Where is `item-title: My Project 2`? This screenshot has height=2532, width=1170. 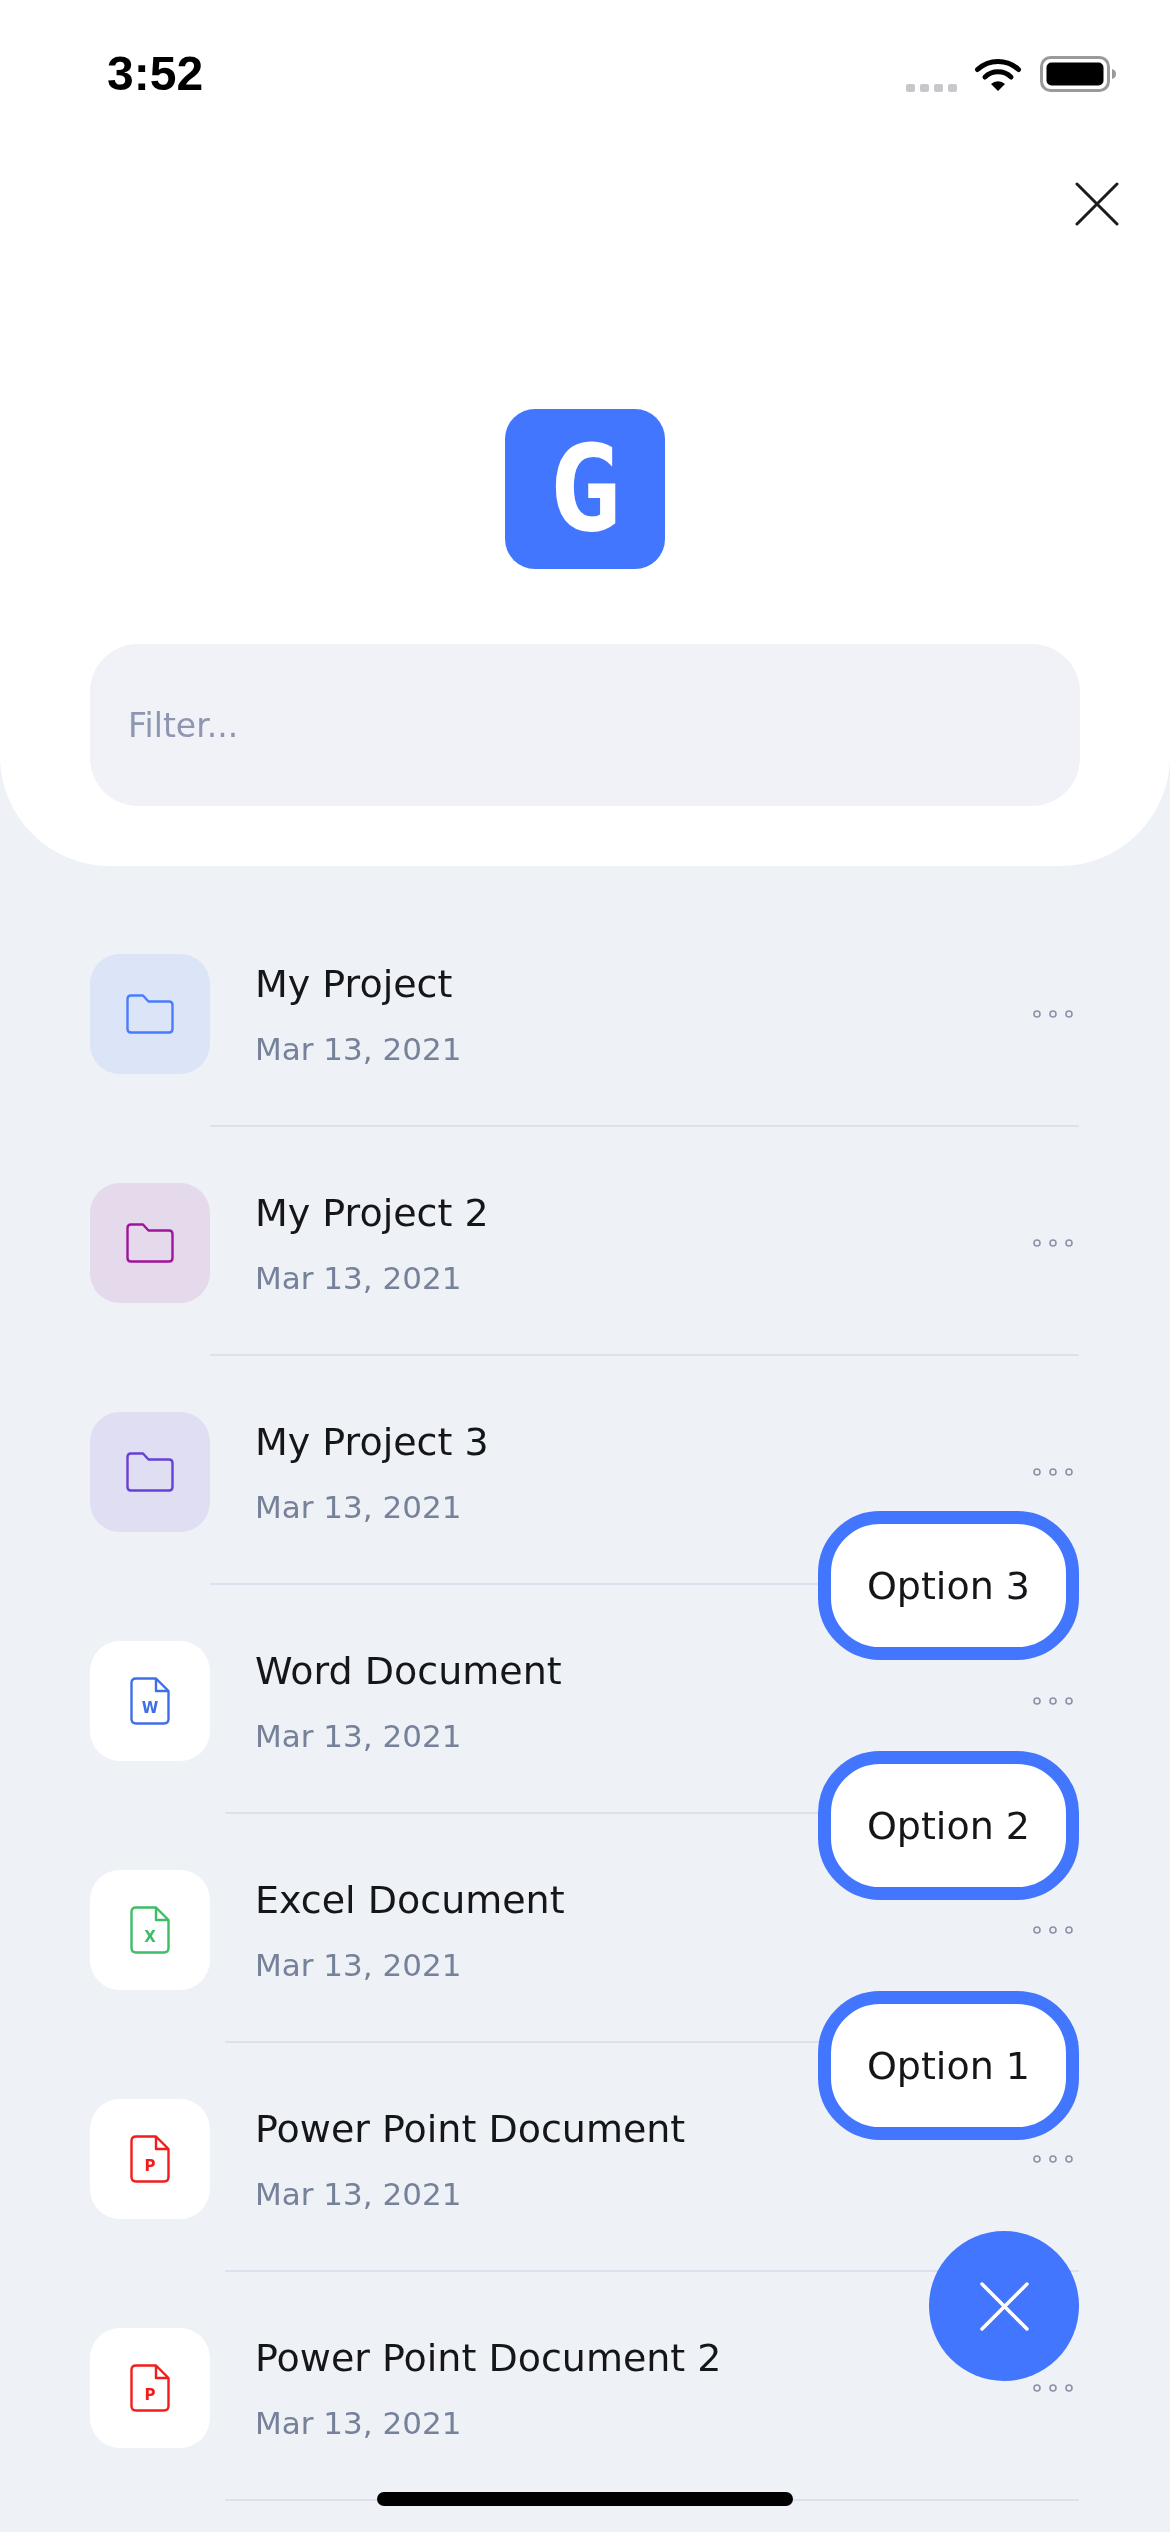
item-title: My Project 2 is located at coordinates (372, 1213).